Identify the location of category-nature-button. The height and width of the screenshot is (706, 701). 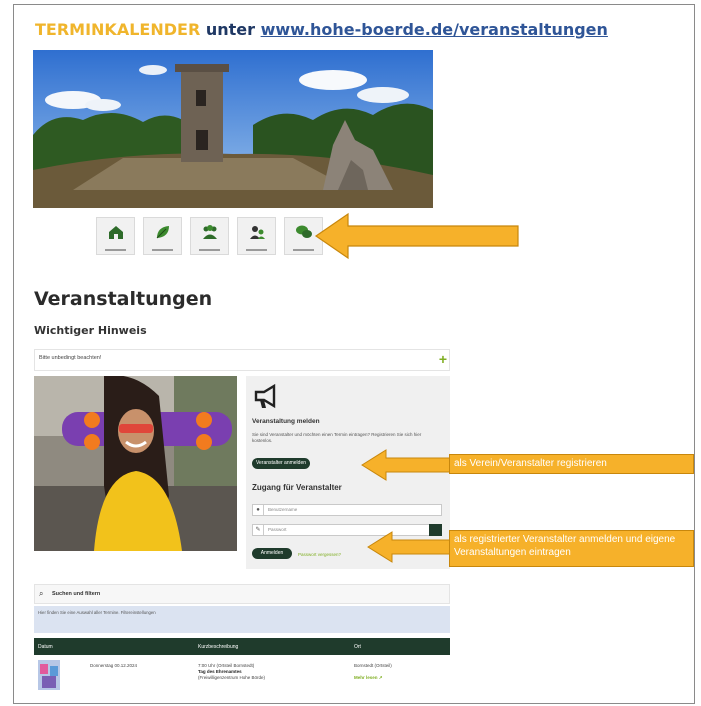
(162, 236).